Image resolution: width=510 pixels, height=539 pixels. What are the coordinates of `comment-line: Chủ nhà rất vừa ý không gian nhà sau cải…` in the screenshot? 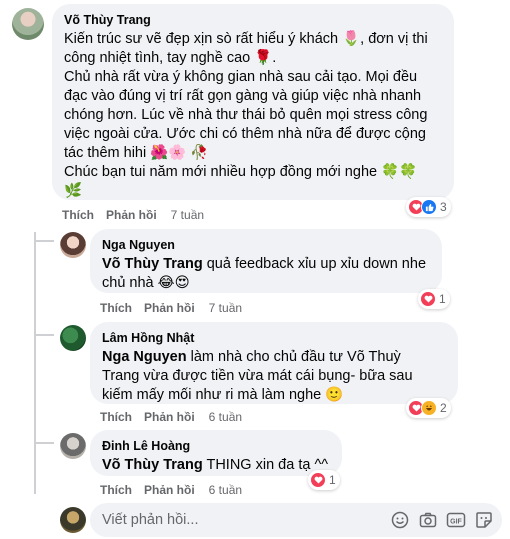 It's located at (241, 77).